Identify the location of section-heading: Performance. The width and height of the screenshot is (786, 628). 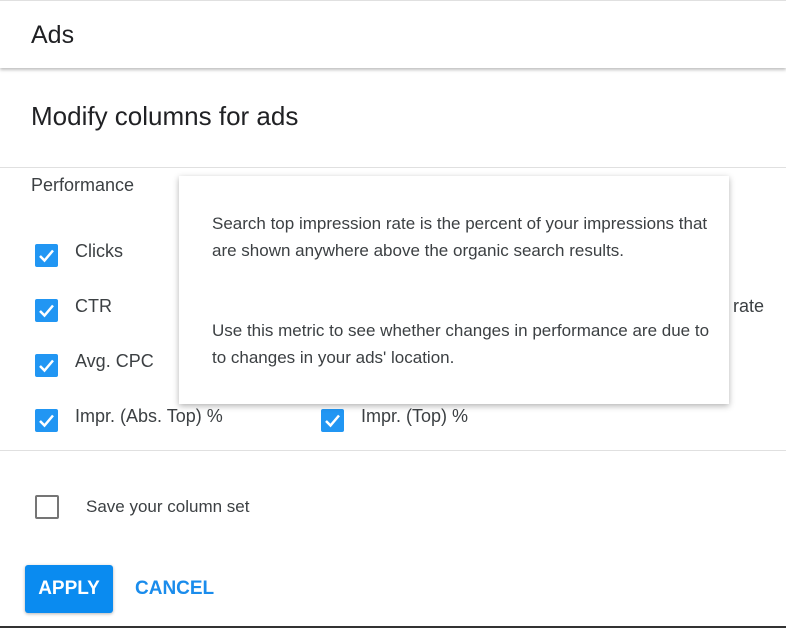
(83, 185).